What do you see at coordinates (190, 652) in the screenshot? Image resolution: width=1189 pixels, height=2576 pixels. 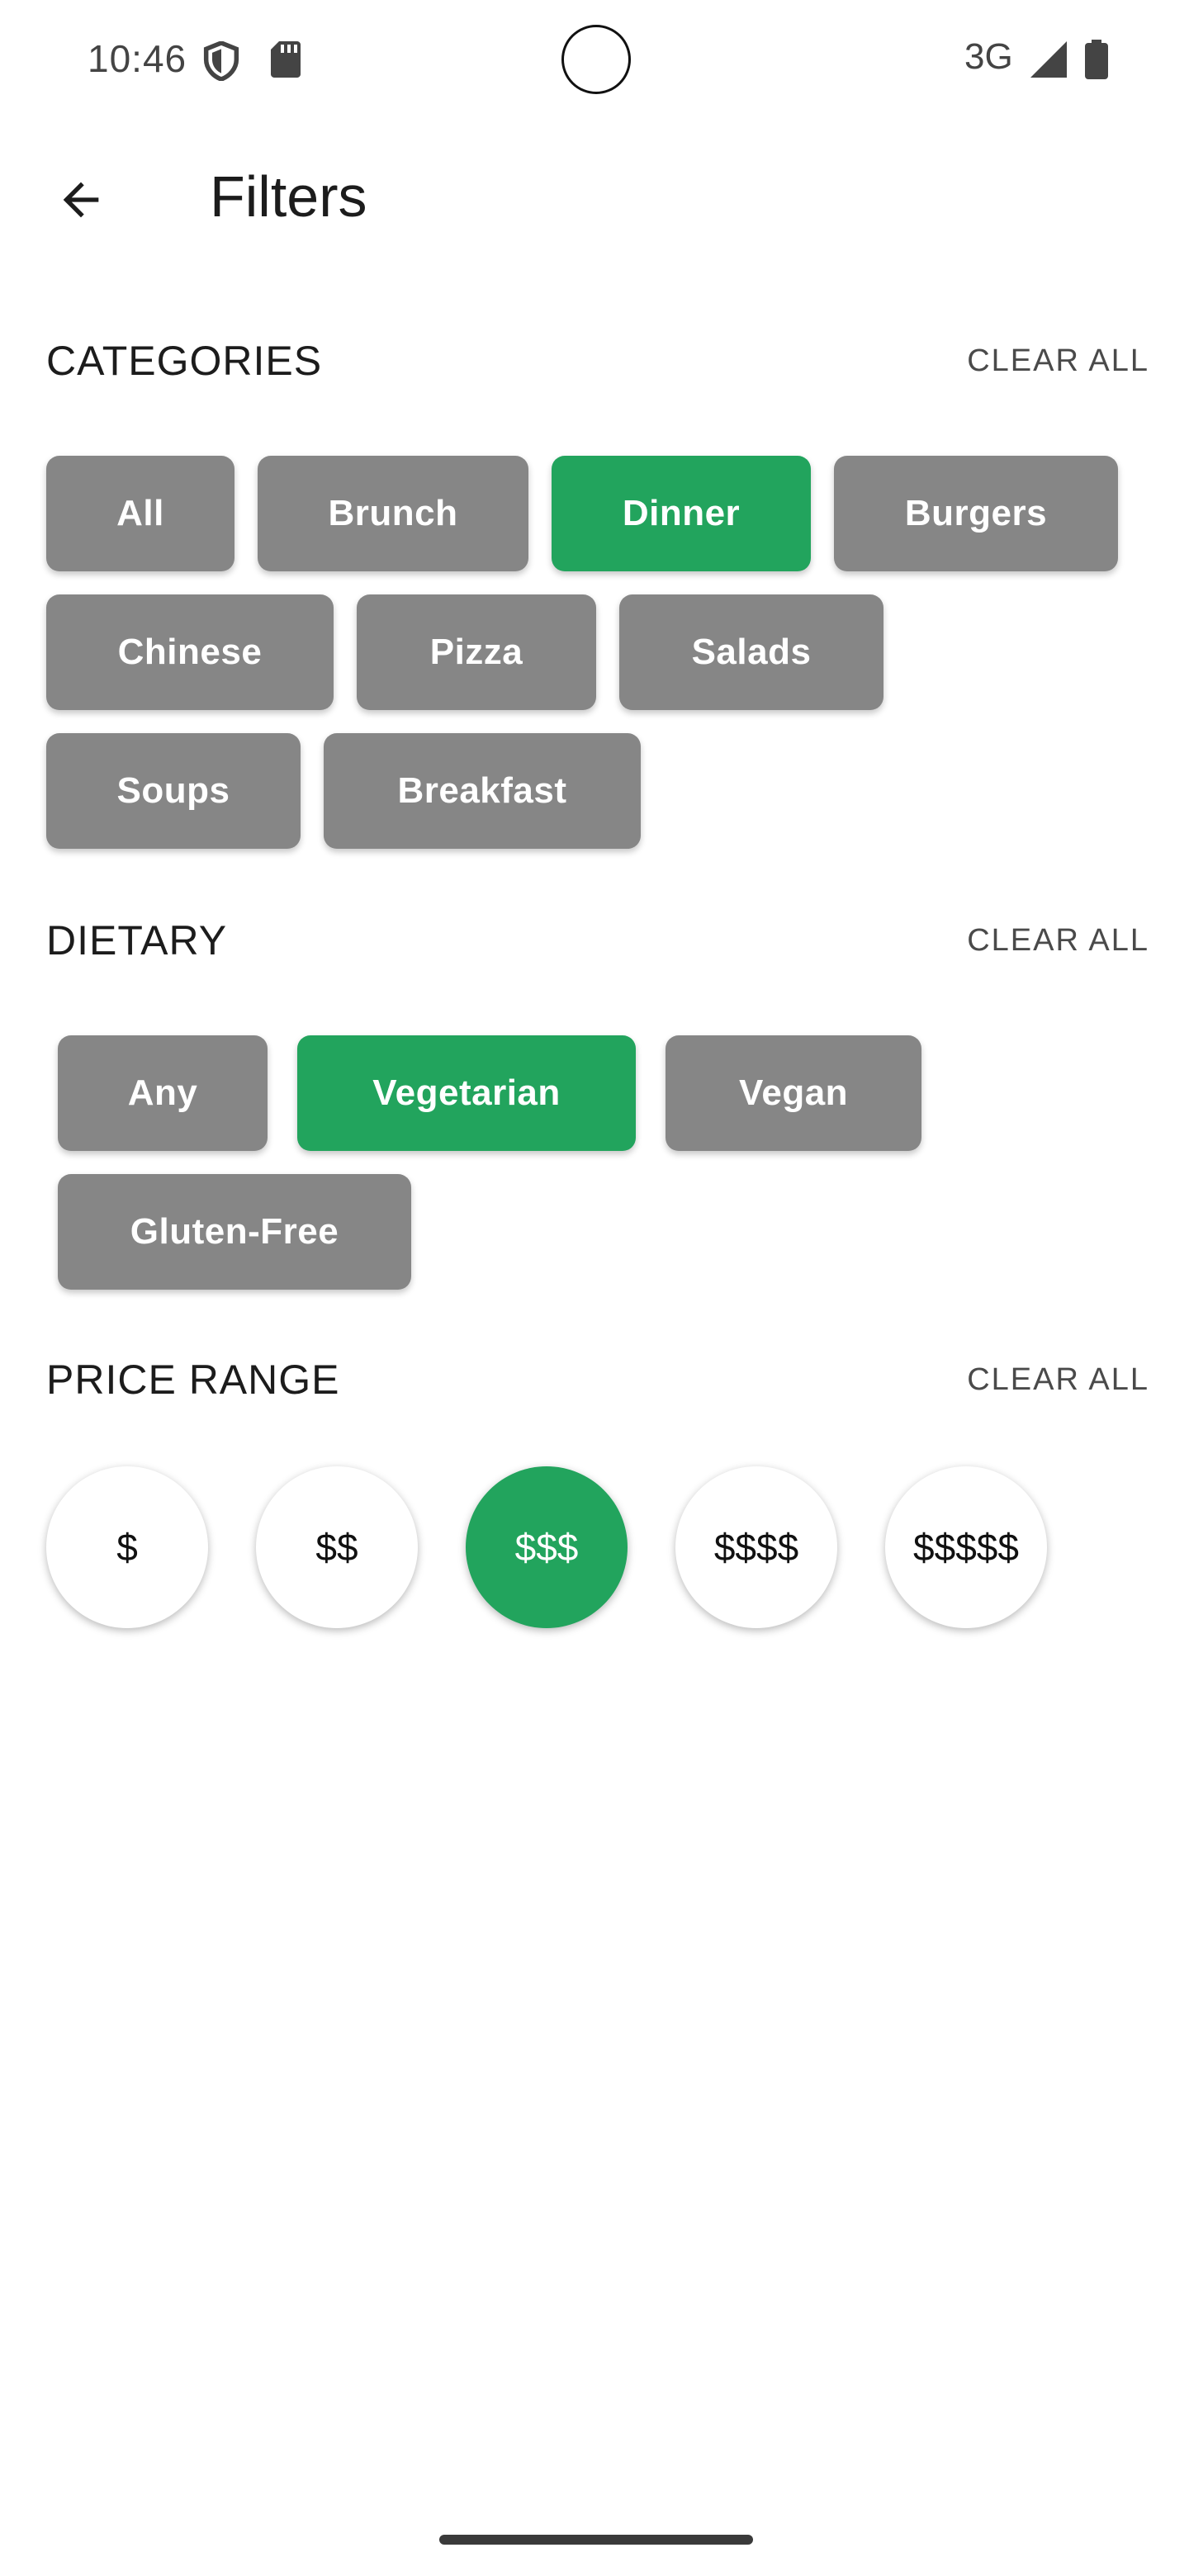 I see `category-chip-chinese: Chinese` at bounding box center [190, 652].